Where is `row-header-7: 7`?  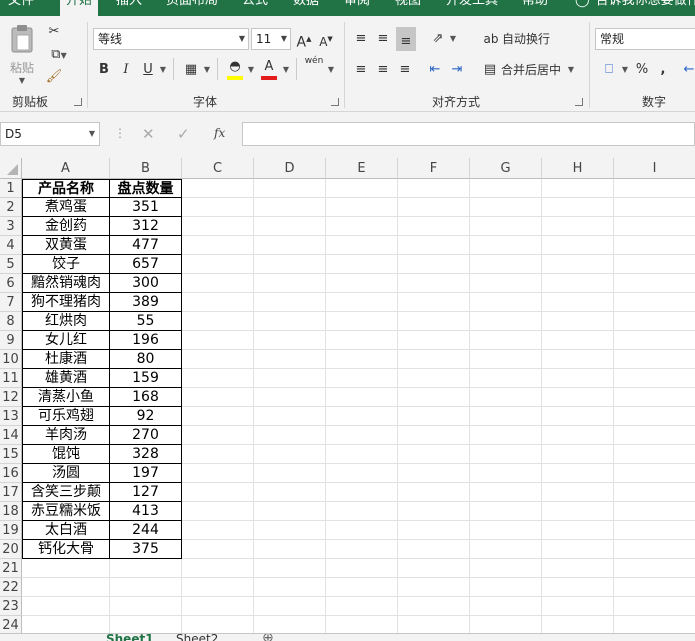
row-header-7: 7 is located at coordinates (11, 302).